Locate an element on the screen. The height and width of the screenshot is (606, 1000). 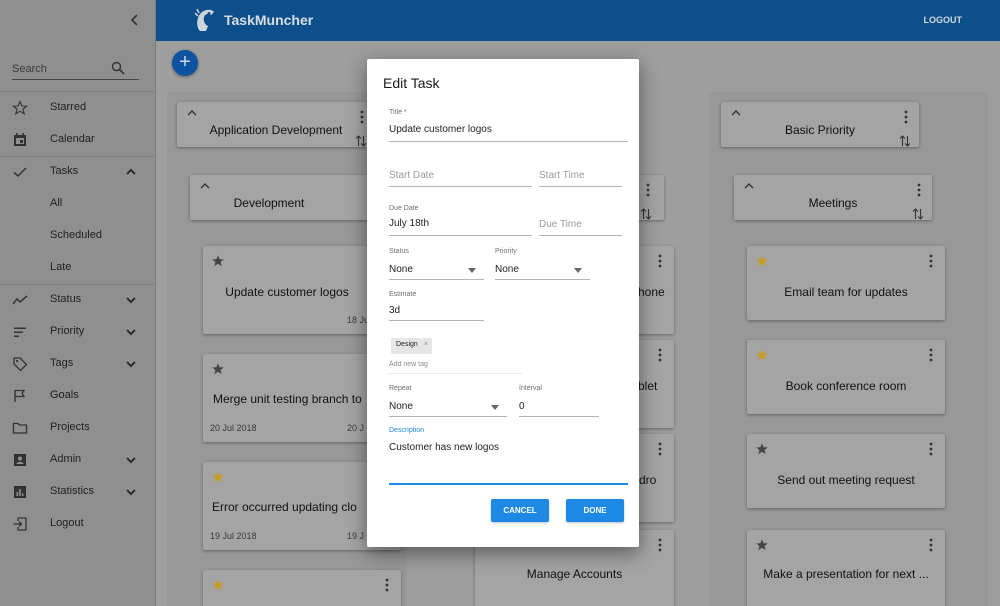
task-title: Manage Accounts is located at coordinates (574, 574).